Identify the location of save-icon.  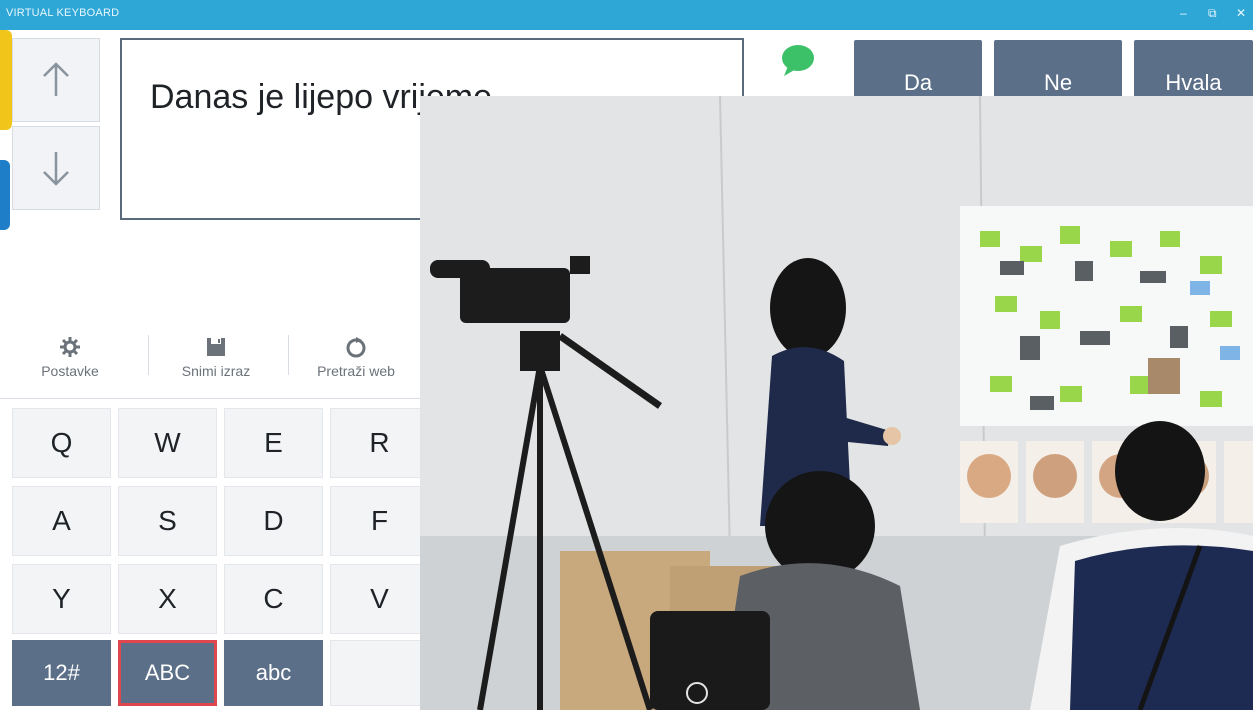
(216, 347).